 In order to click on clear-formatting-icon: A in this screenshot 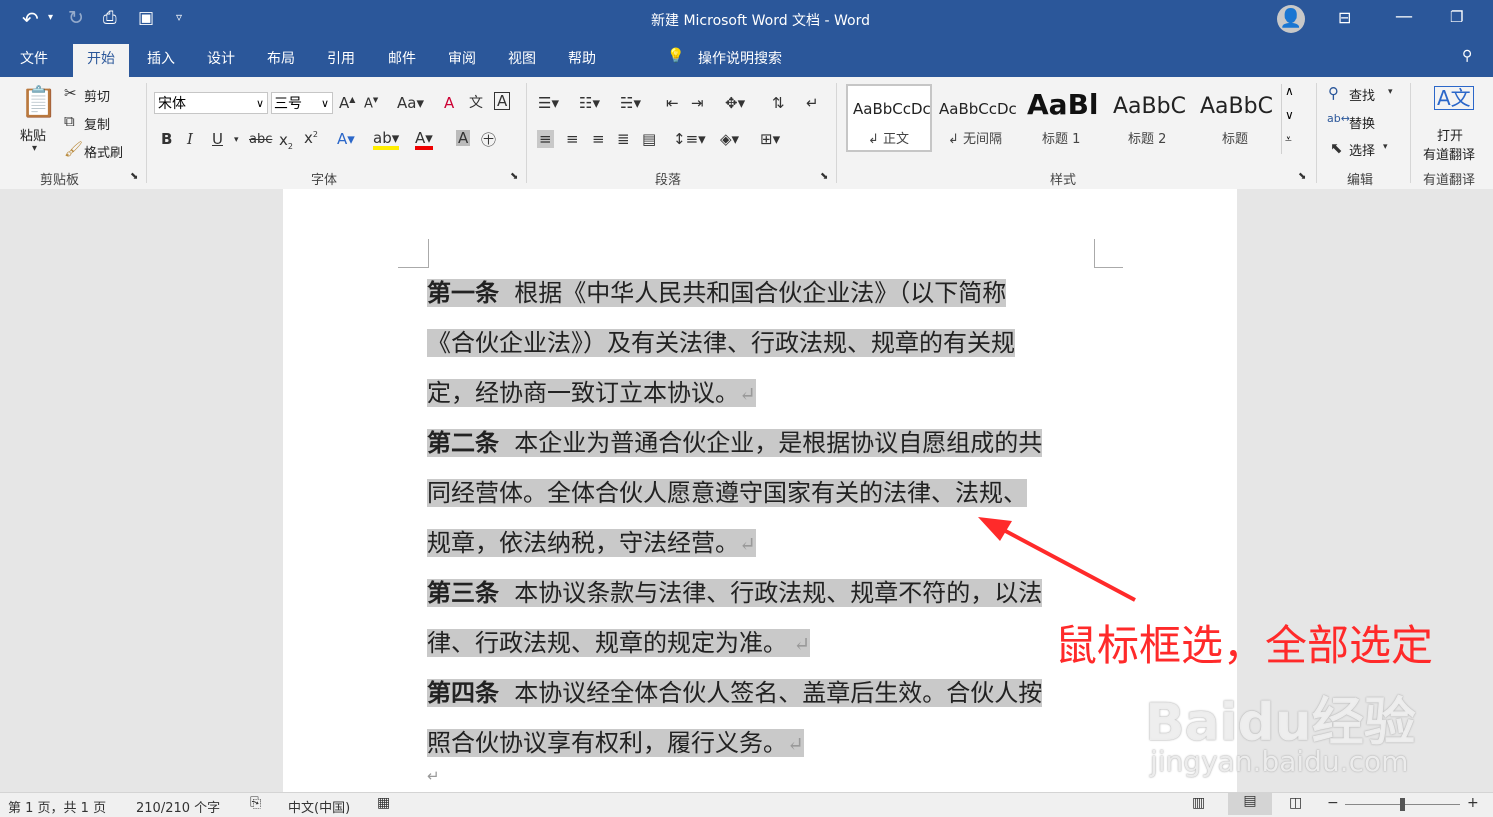, I will do `click(449, 103)`.